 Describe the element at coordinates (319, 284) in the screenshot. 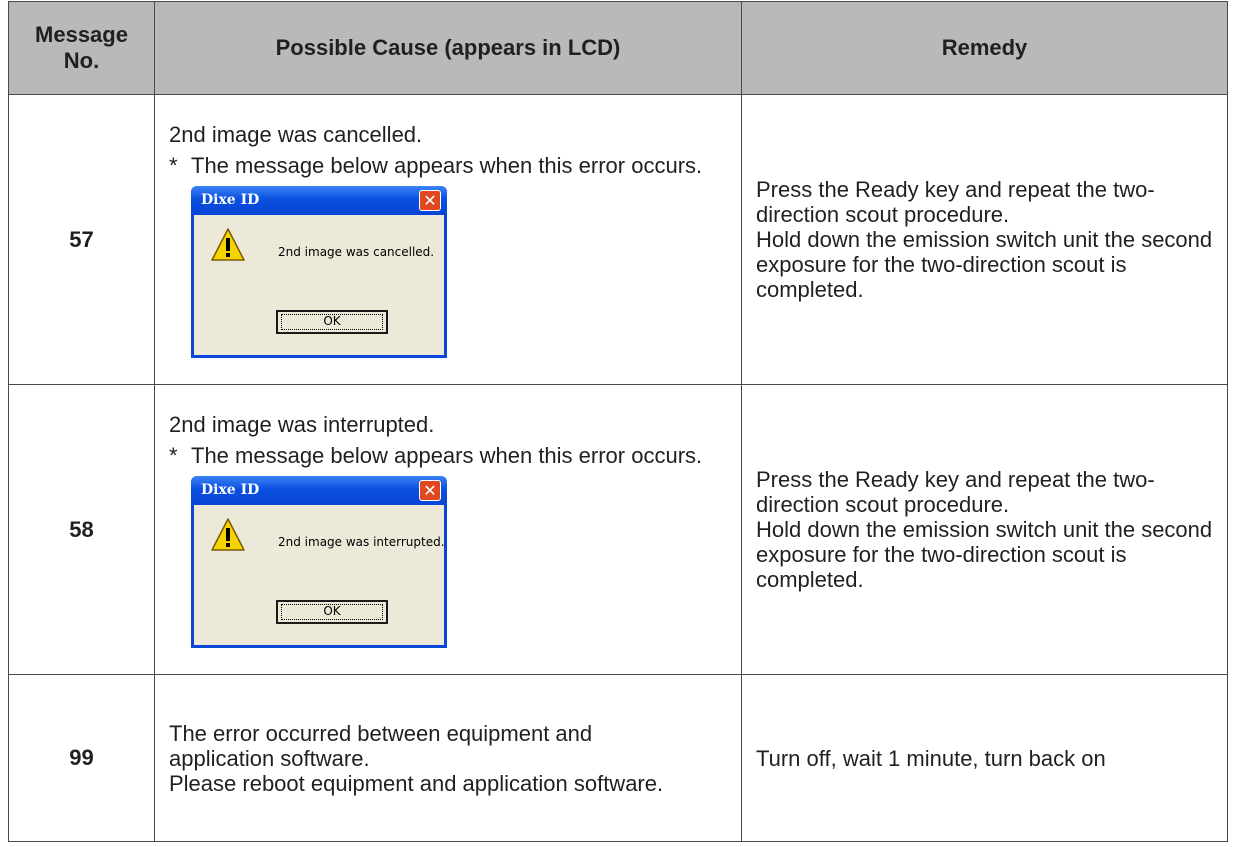

I see `dialog-body: 2nd image was cancelled. OK` at that location.